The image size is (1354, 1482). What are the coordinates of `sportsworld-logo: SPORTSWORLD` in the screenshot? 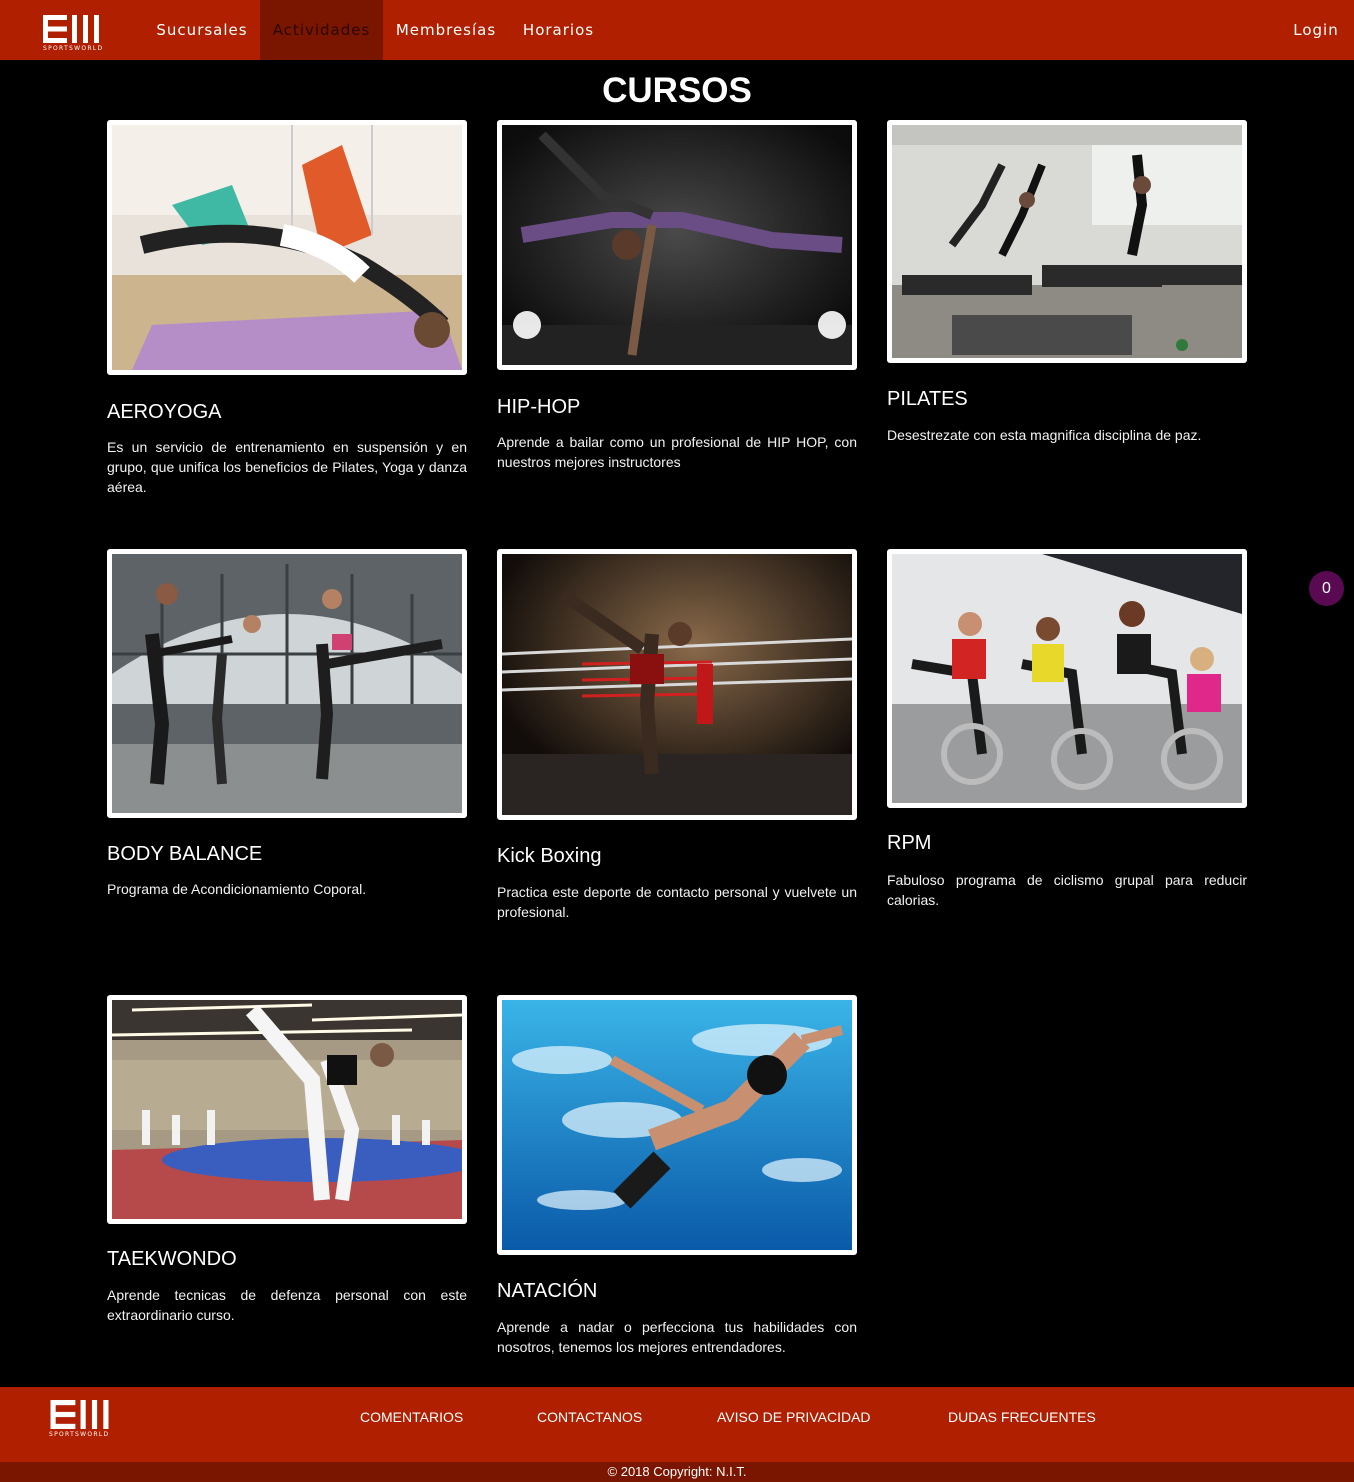 It's located at (73, 33).